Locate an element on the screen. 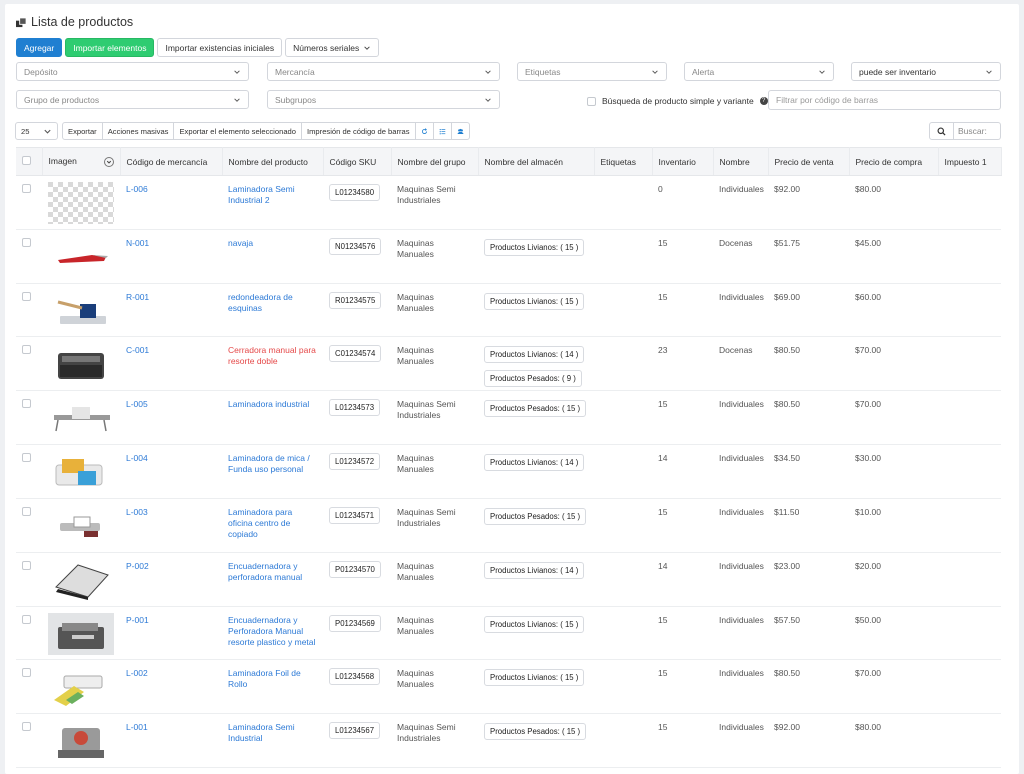 This screenshot has height=774, width=1024. header-sale-price: Precio de venta is located at coordinates (809, 161).